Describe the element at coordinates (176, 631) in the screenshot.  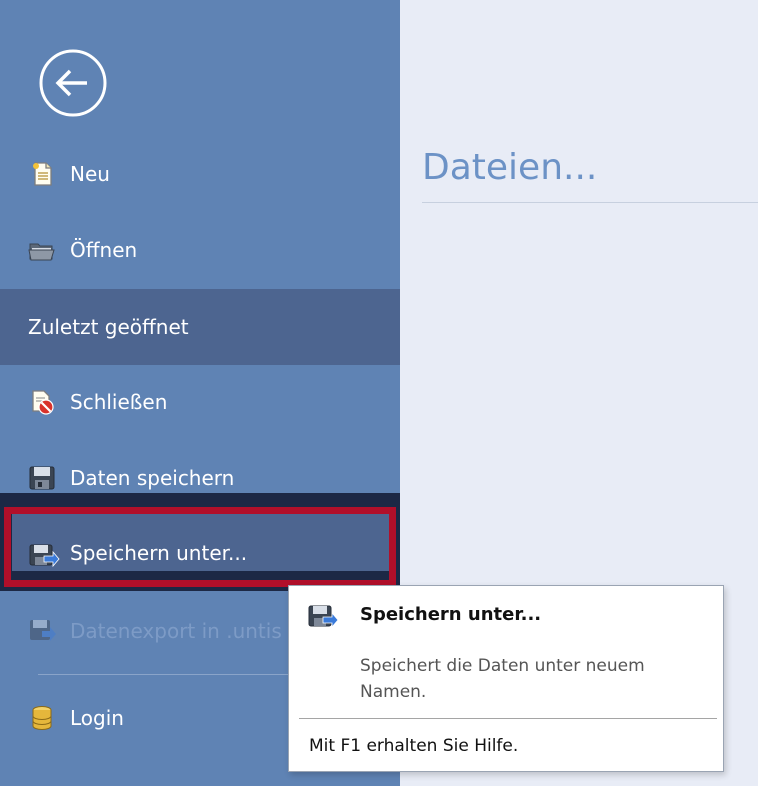
I see `menu-label: Datenexport in .untis` at that location.